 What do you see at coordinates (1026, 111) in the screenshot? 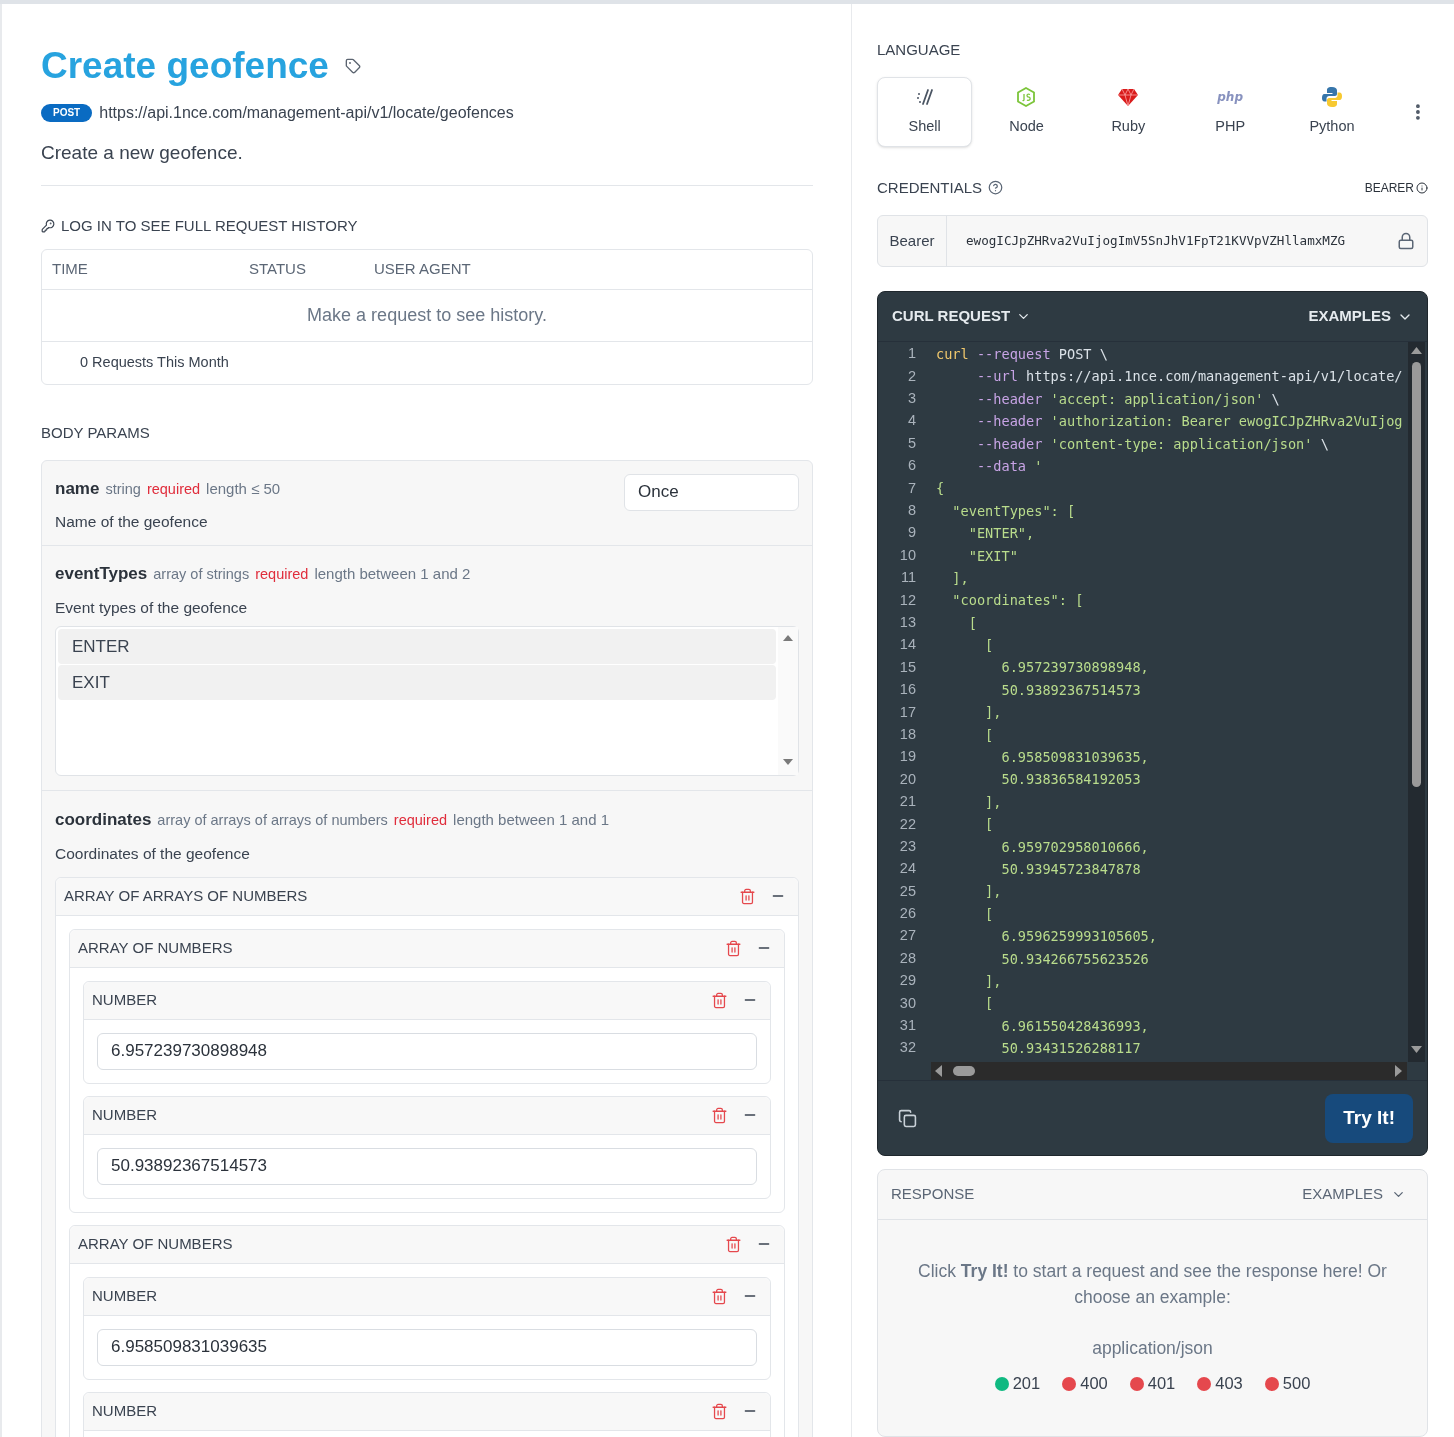
I see `language-tab: Node` at bounding box center [1026, 111].